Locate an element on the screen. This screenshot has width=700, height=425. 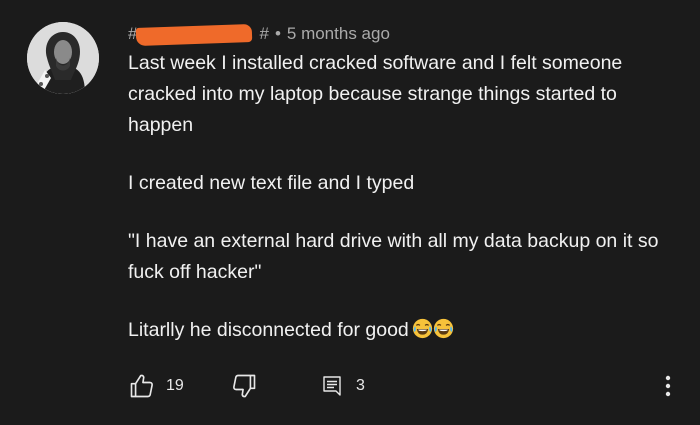
avatar is located at coordinates (63, 58).